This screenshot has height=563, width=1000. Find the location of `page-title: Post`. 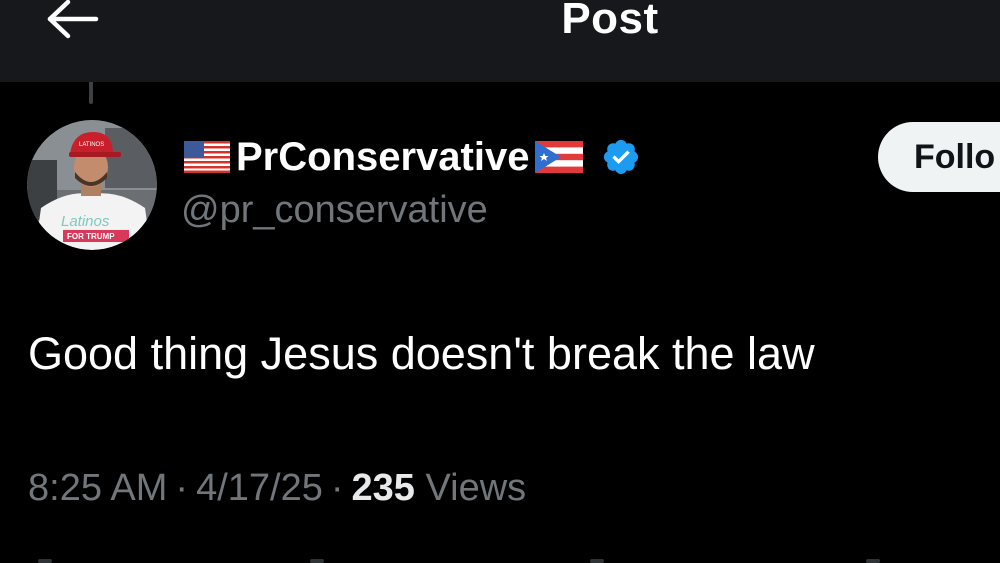

page-title: Post is located at coordinates (610, 21).